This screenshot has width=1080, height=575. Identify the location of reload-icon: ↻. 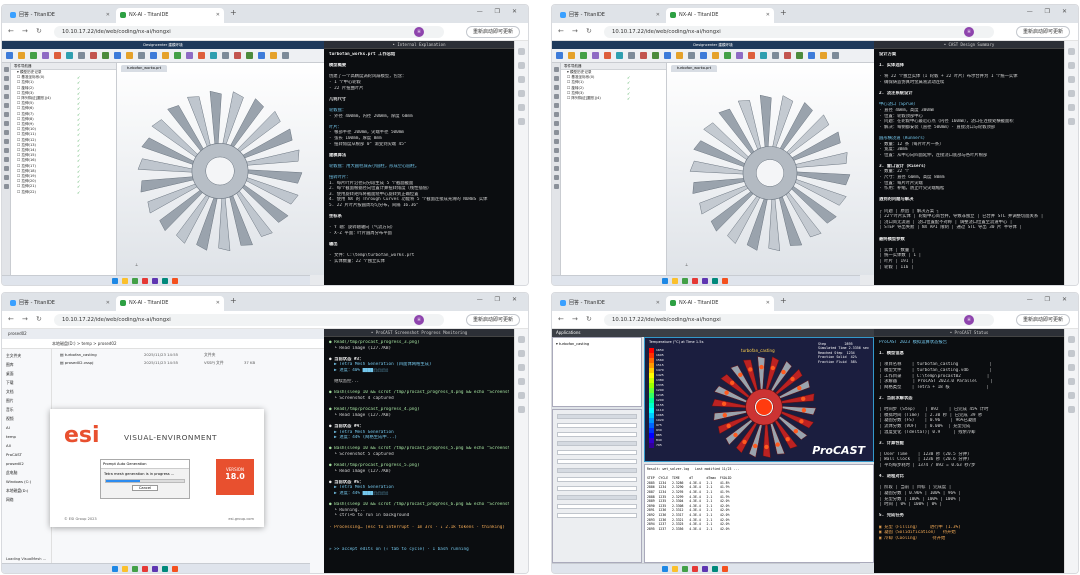
(589, 319).